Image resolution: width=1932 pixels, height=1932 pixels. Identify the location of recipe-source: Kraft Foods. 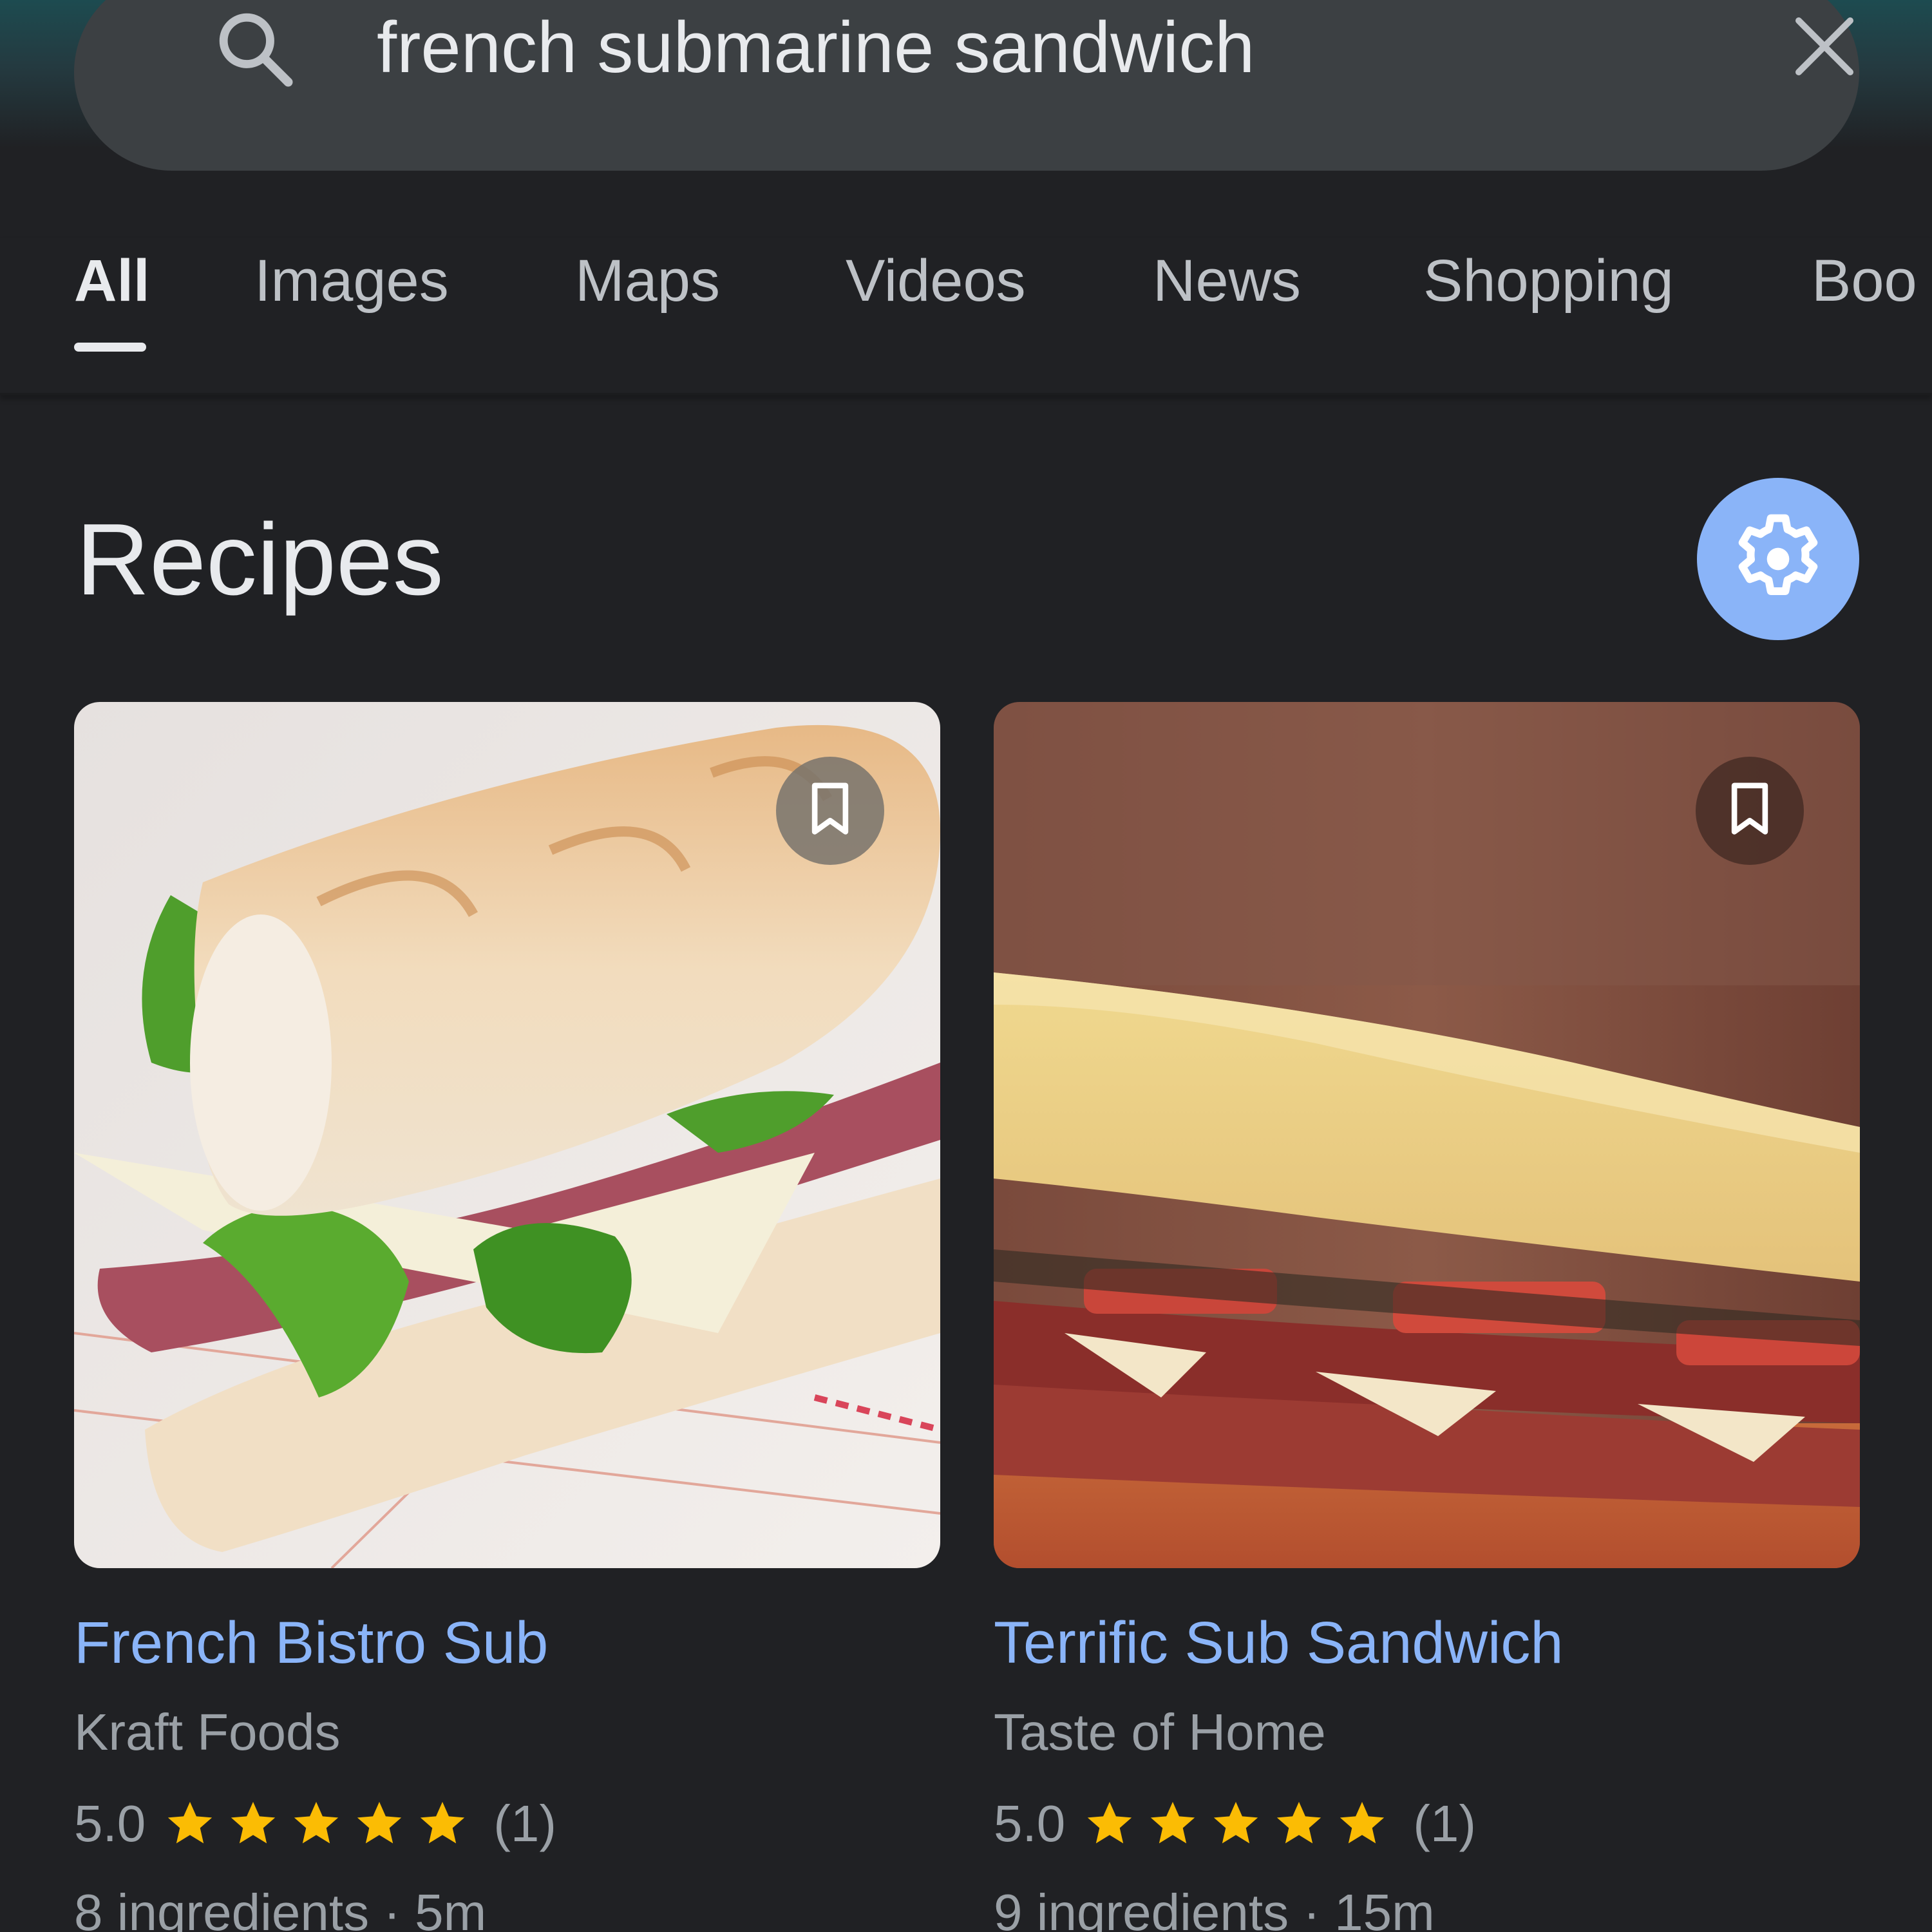
(207, 1732).